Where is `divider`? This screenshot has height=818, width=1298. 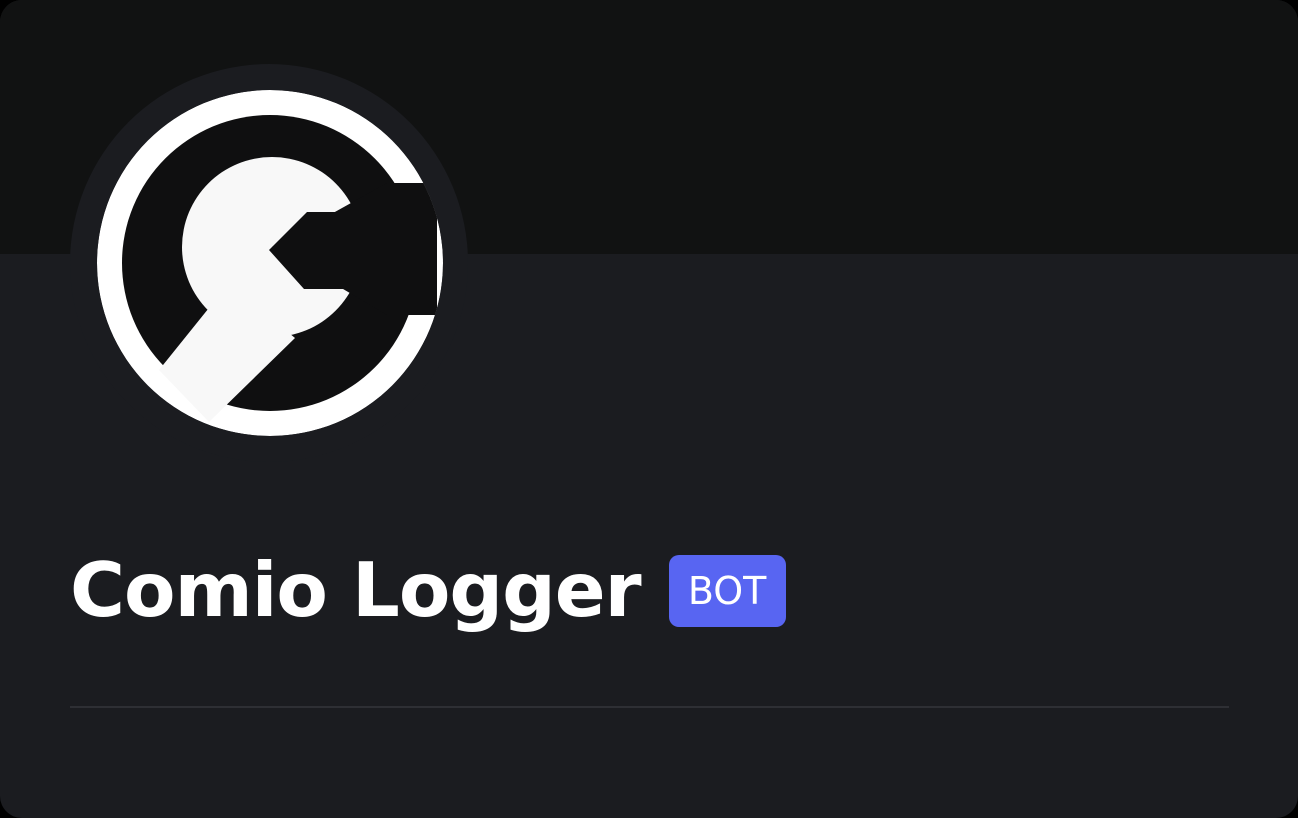
divider is located at coordinates (649, 707).